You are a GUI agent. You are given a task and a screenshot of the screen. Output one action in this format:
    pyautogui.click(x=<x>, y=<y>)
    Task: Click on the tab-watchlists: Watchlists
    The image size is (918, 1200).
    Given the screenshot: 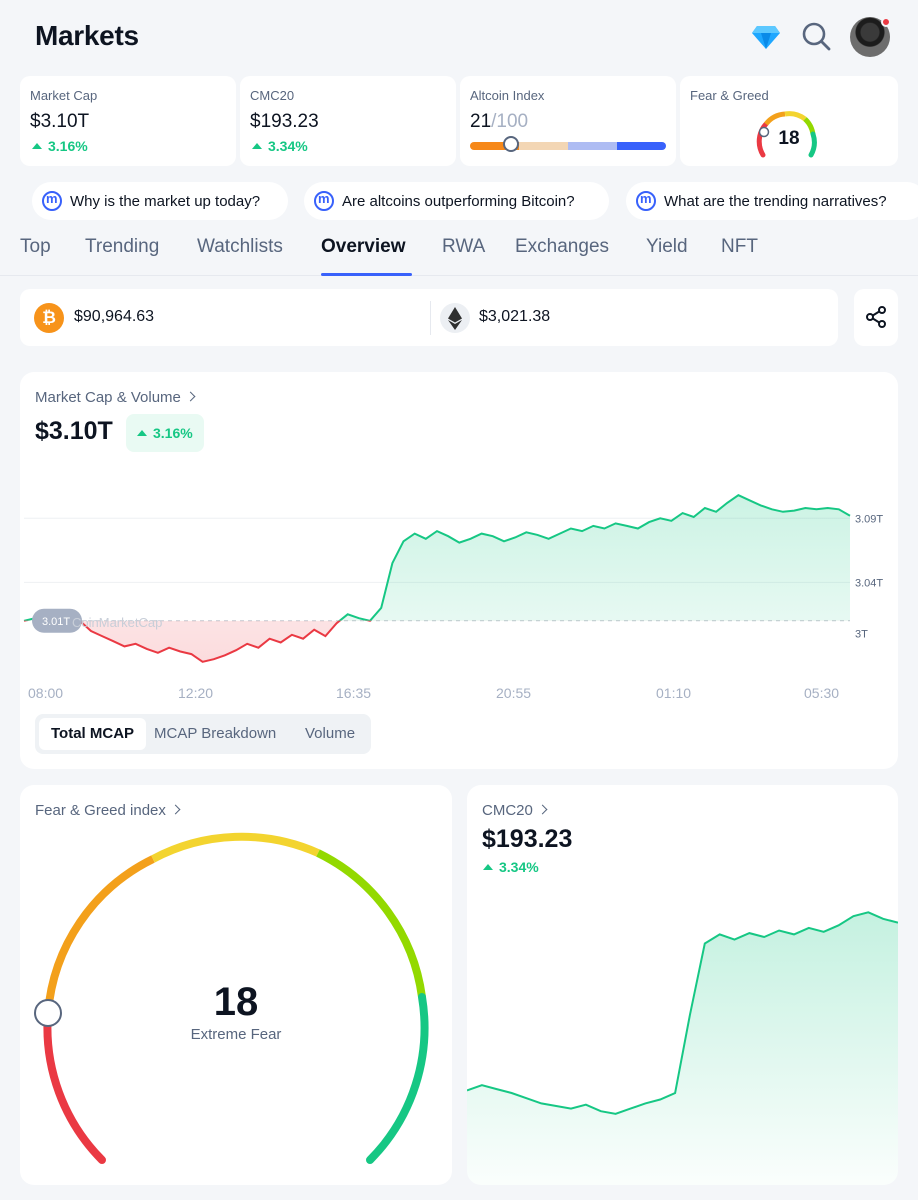 What is the action you would take?
    pyautogui.click(x=240, y=247)
    